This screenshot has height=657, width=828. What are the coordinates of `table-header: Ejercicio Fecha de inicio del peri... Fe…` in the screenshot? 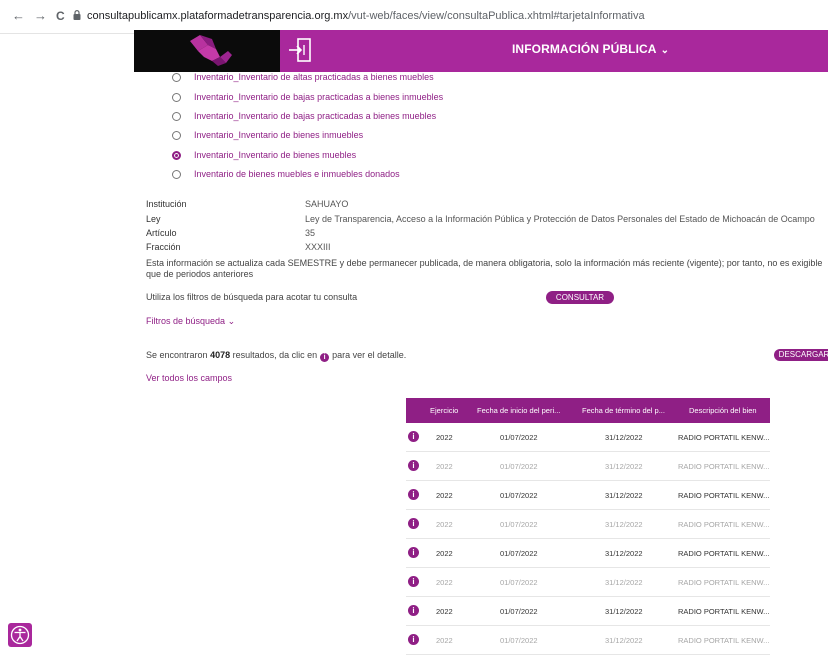 It's located at (588, 410).